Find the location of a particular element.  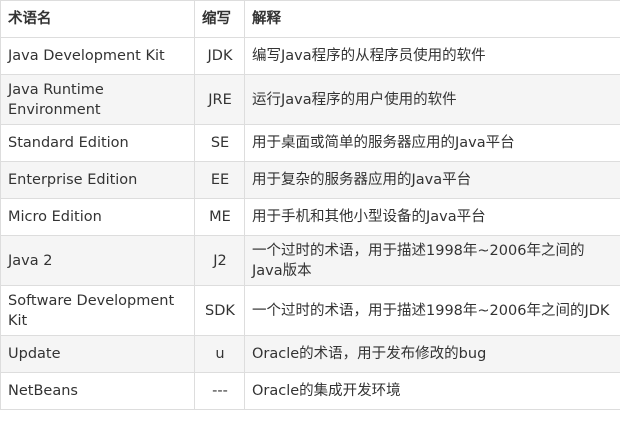

table-row: Enterprise Edition EE 用于复杂的服务器应用的Java平台 is located at coordinates (310, 180).